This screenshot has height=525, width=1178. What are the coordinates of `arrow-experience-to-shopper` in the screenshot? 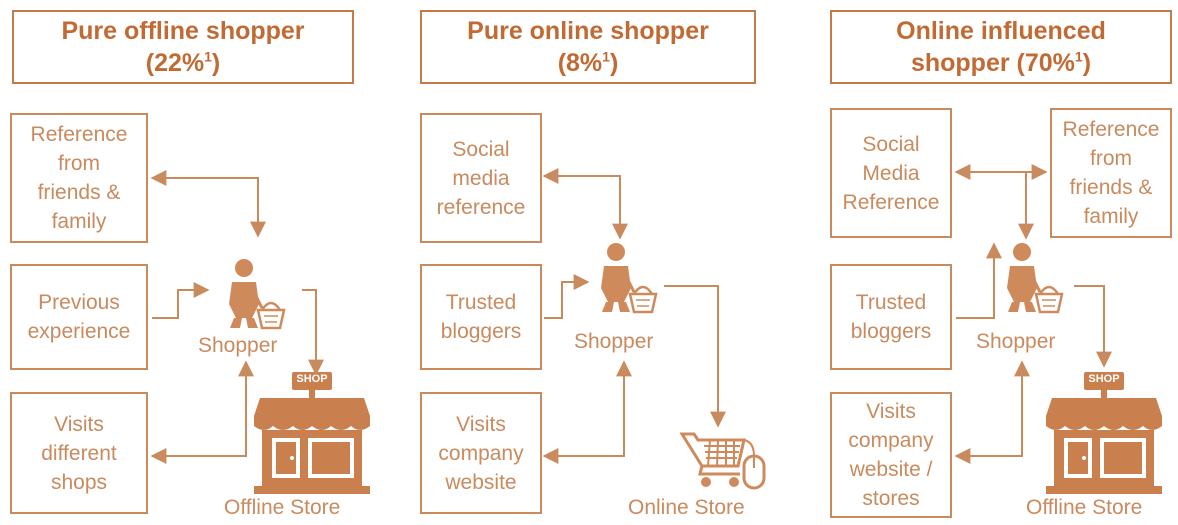 It's located at (181, 300).